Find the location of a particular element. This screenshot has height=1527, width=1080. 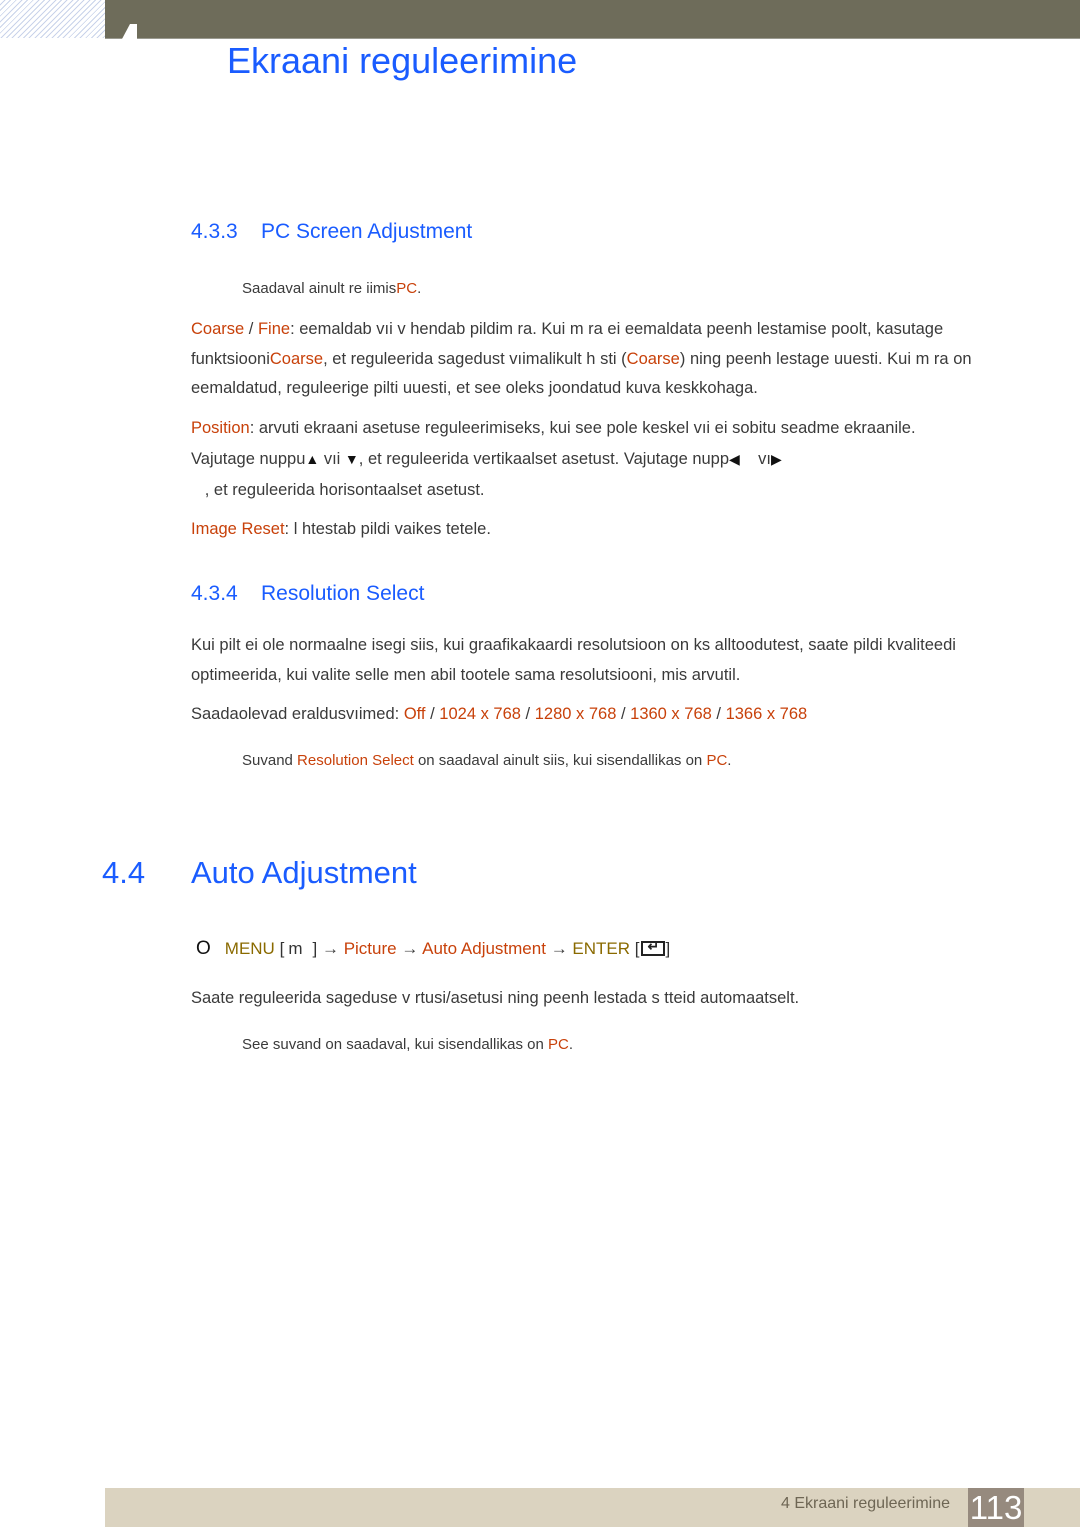

left-arrow-icon: ◀ is located at coordinates (734, 459).